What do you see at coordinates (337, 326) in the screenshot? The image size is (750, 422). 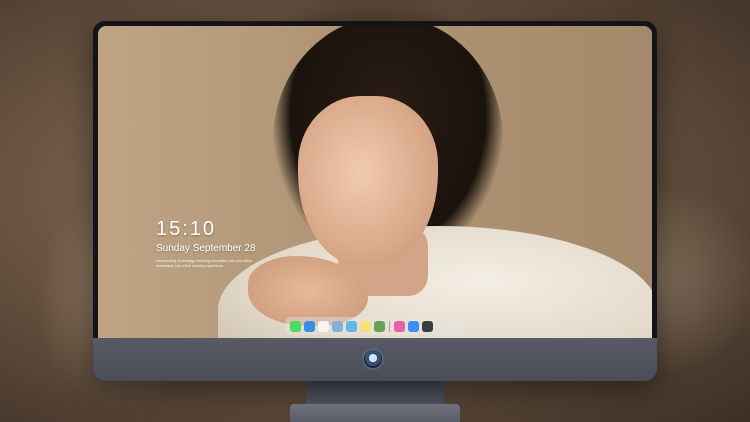 I see `preview-icon` at bounding box center [337, 326].